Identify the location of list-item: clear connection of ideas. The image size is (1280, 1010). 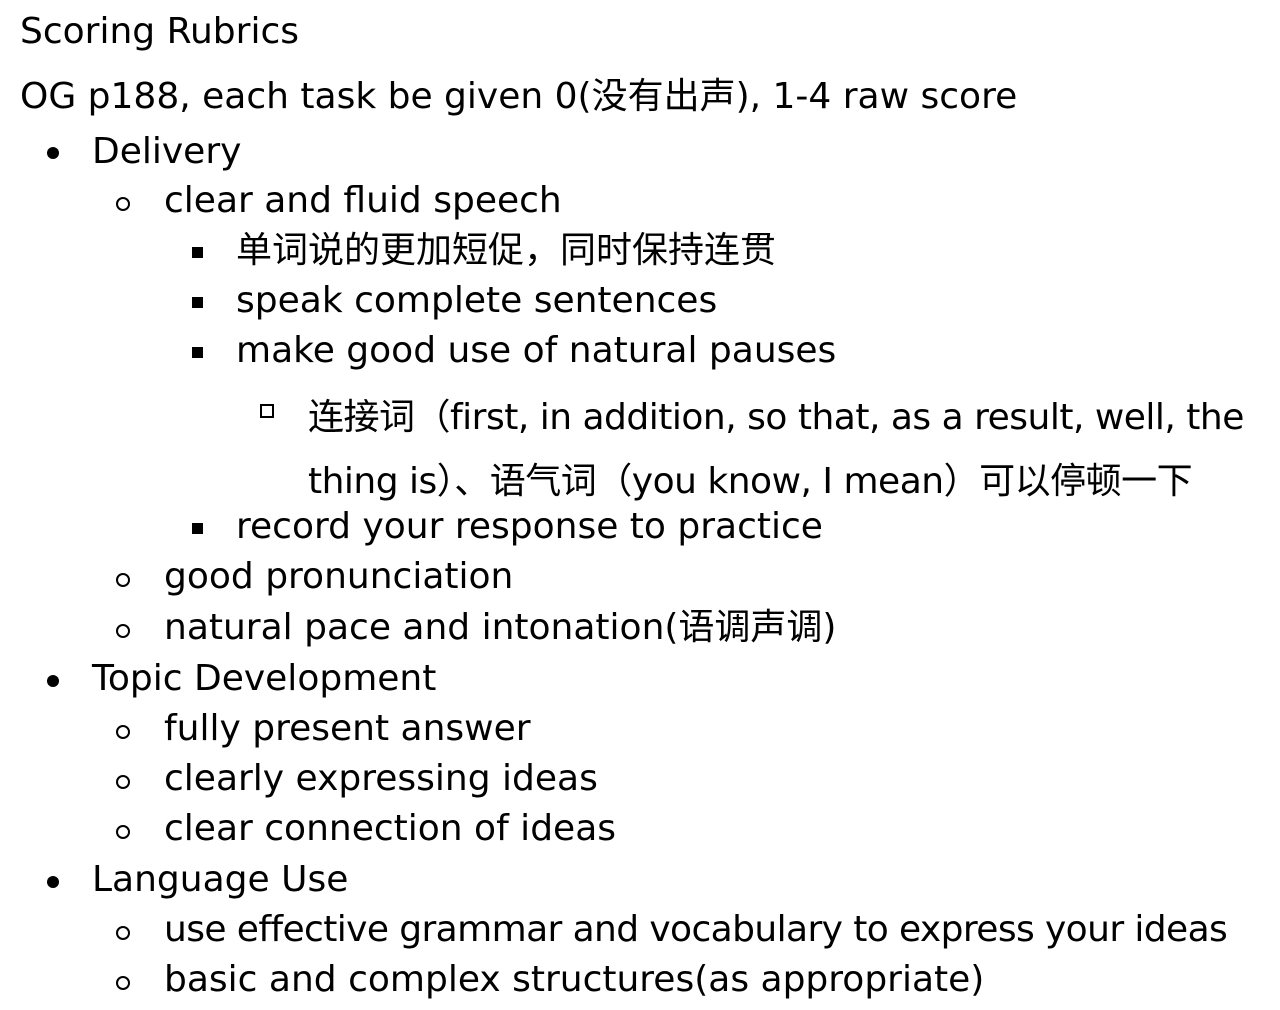
(390, 828).